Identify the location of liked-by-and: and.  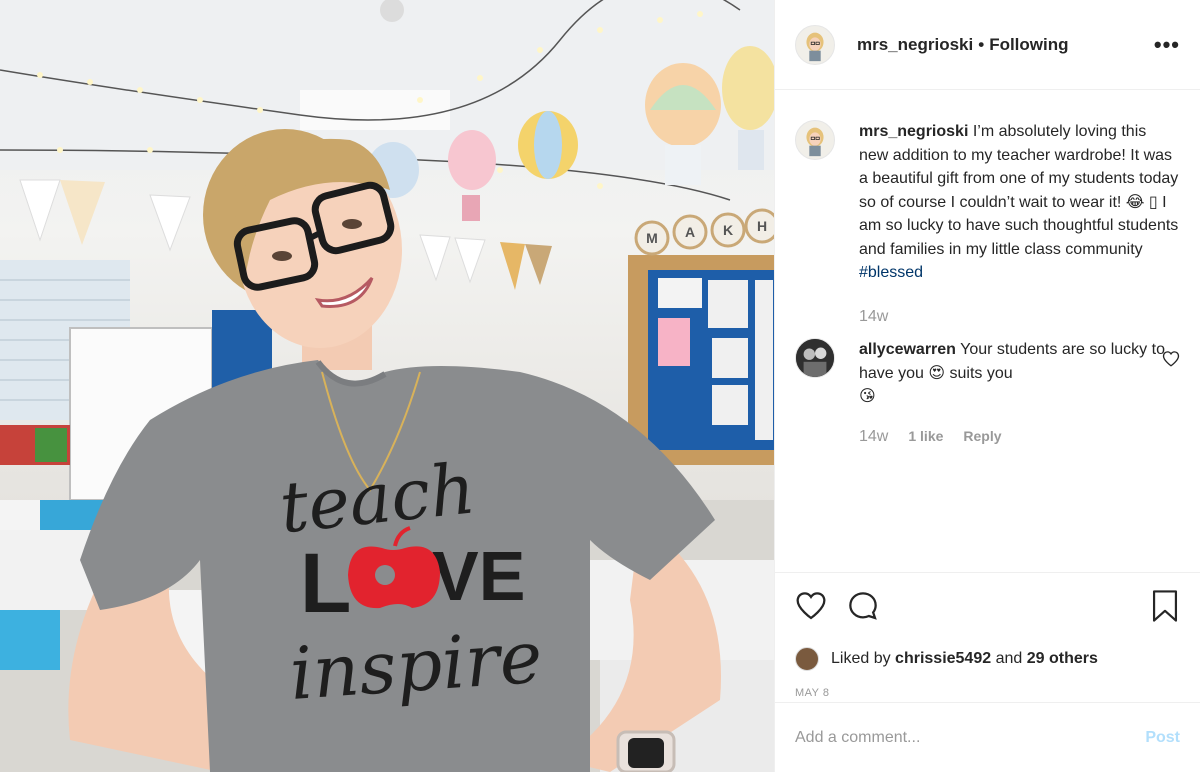
(1009, 658).